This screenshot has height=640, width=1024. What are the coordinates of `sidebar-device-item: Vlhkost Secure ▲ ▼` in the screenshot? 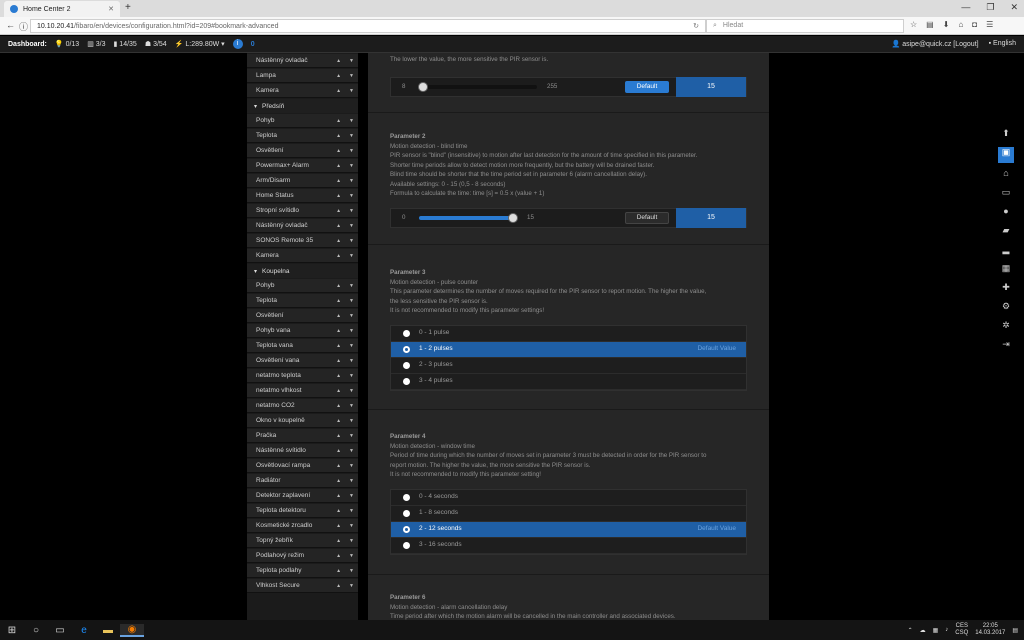 It's located at (302, 586).